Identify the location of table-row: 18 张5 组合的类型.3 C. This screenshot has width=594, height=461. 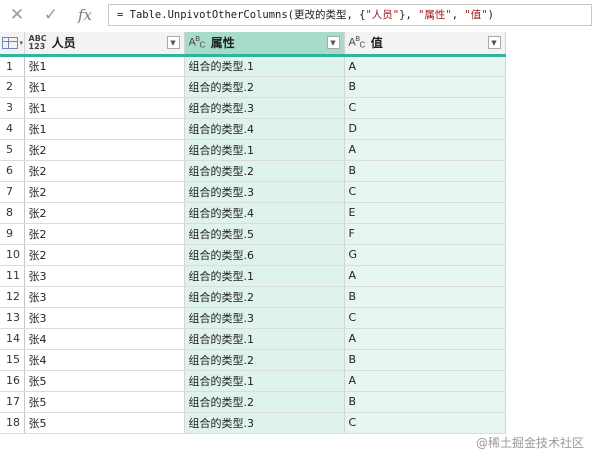
(253, 423).